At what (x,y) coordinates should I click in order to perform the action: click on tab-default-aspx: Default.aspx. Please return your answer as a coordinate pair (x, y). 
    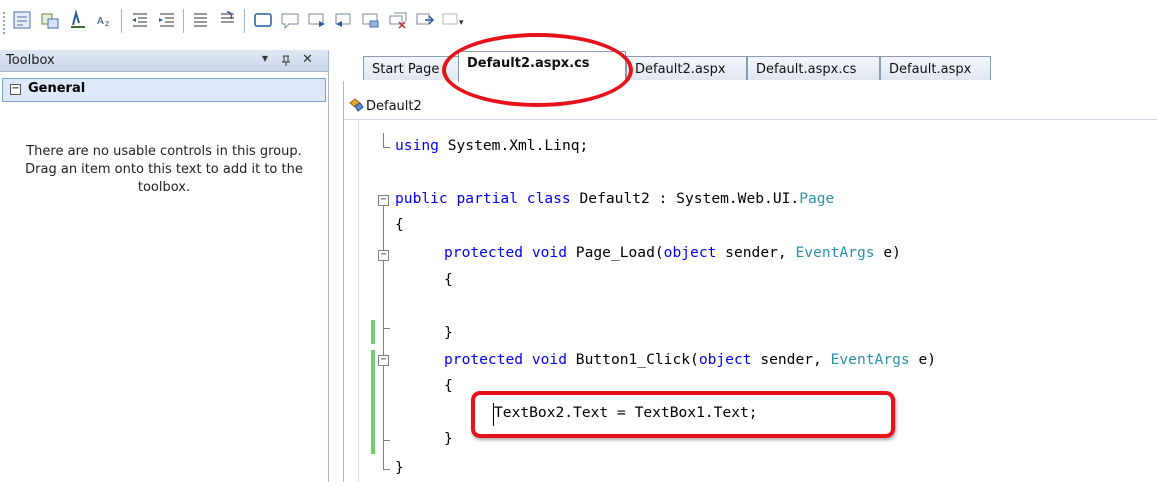
    Looking at the image, I should click on (935, 68).